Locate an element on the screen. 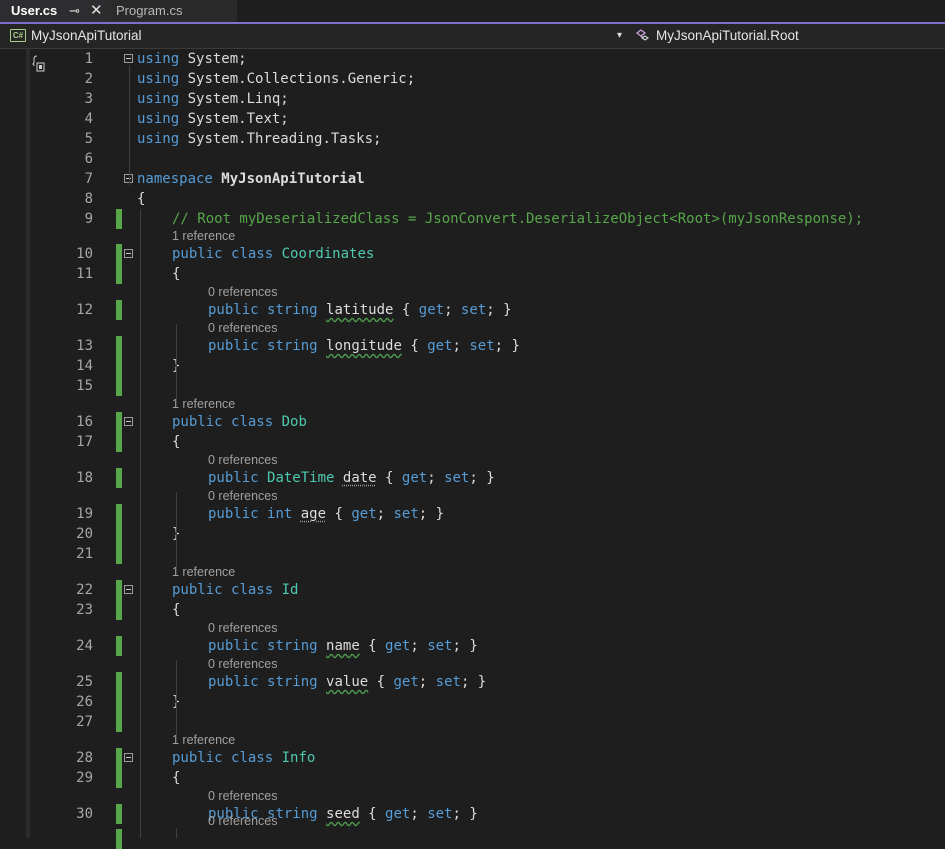 This screenshot has height=849, width=945. code-text: using System.Linq; is located at coordinates (213, 99).